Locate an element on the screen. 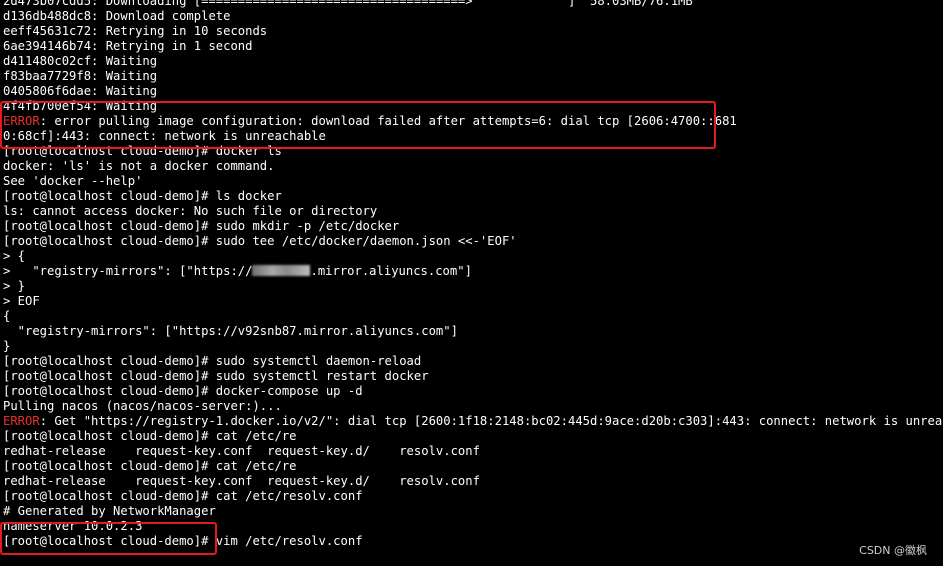 This screenshot has width=943, height=566. line-text: 6ae394146b74: Retrying in 1 second is located at coordinates (128, 46).